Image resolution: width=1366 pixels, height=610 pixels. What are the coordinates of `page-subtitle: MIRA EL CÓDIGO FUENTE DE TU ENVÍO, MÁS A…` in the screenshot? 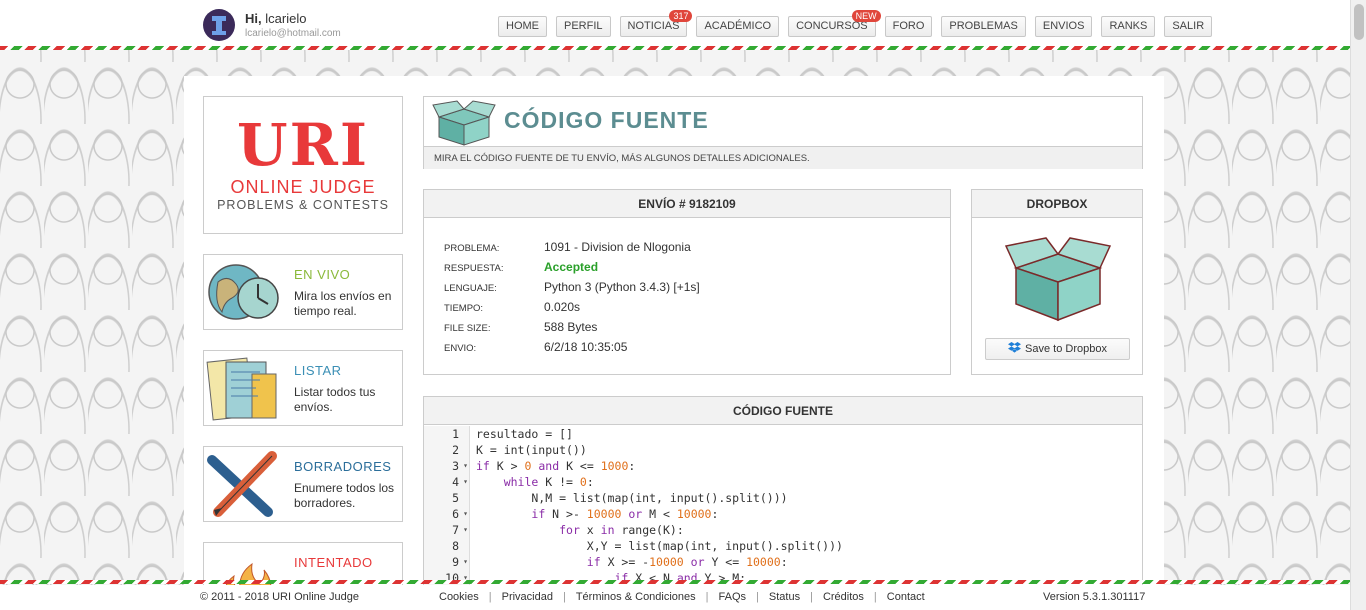 It's located at (783, 157).